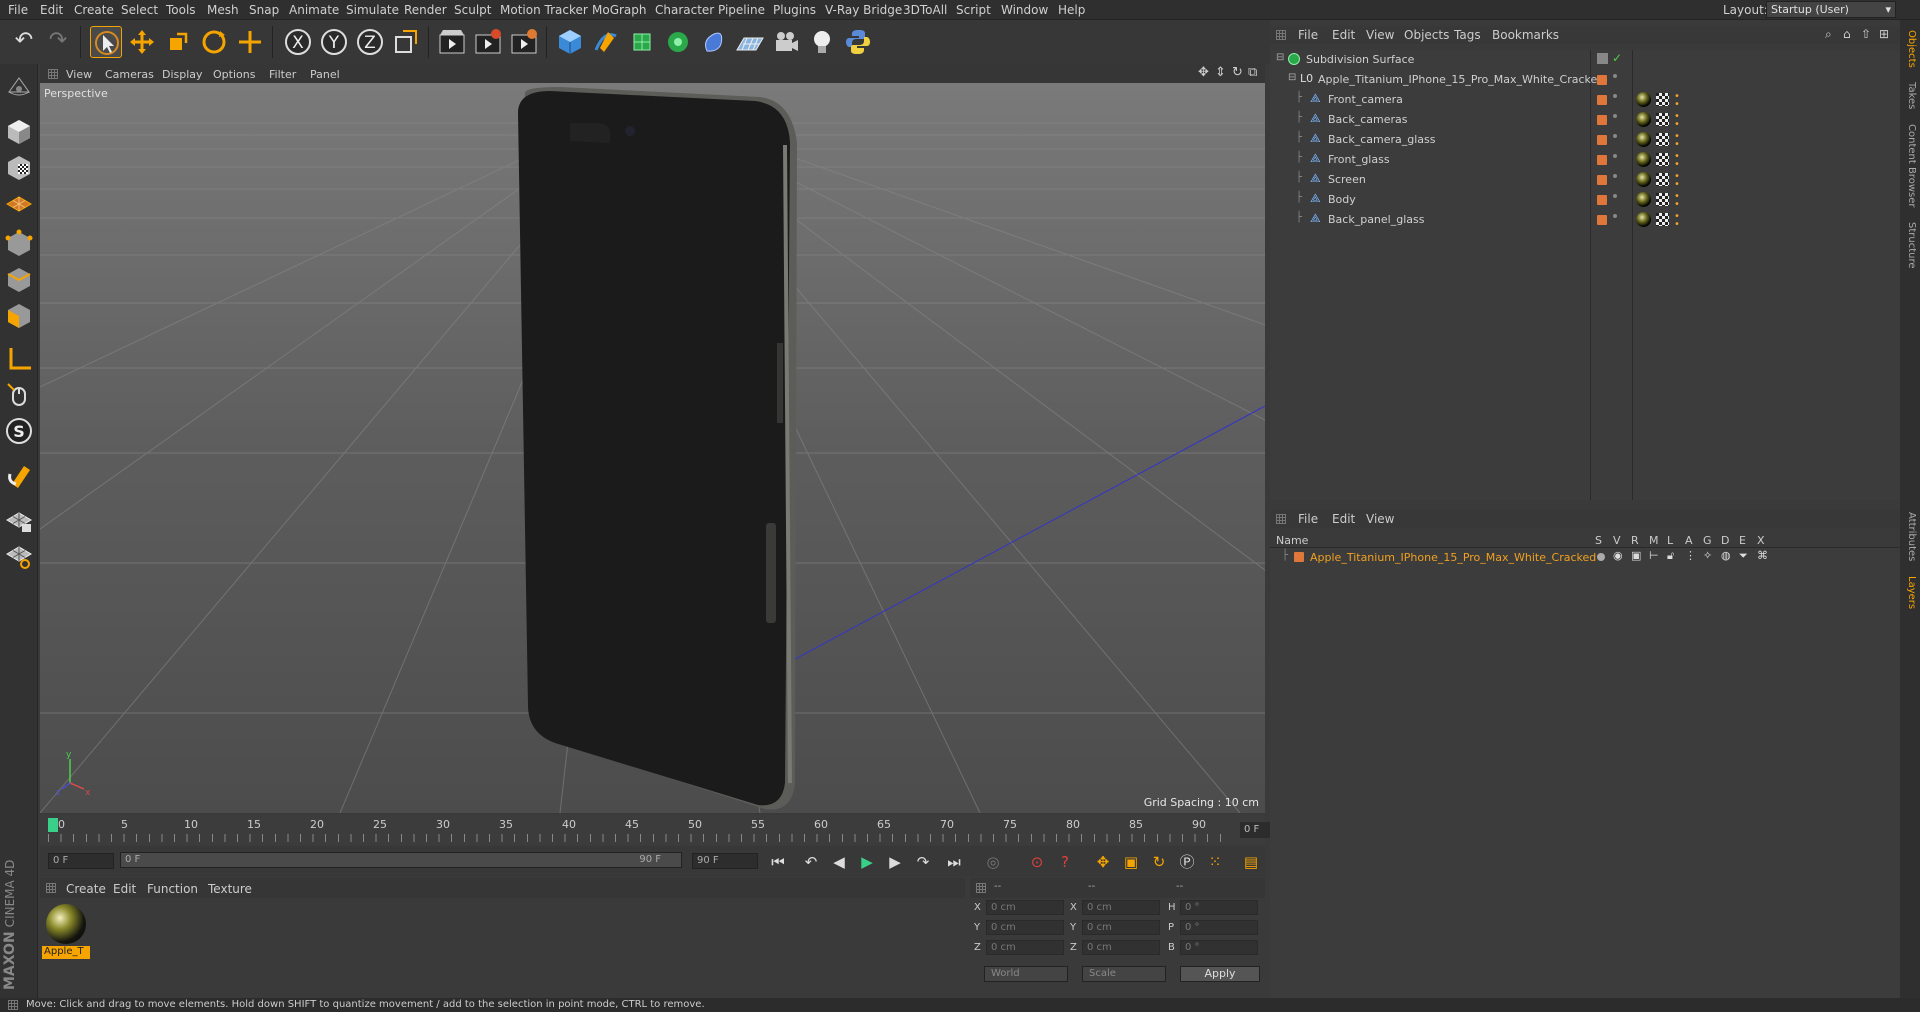  Describe the element at coordinates (1187, 862) in the screenshot. I see `key-parameter-icon: Ⓟ` at that location.